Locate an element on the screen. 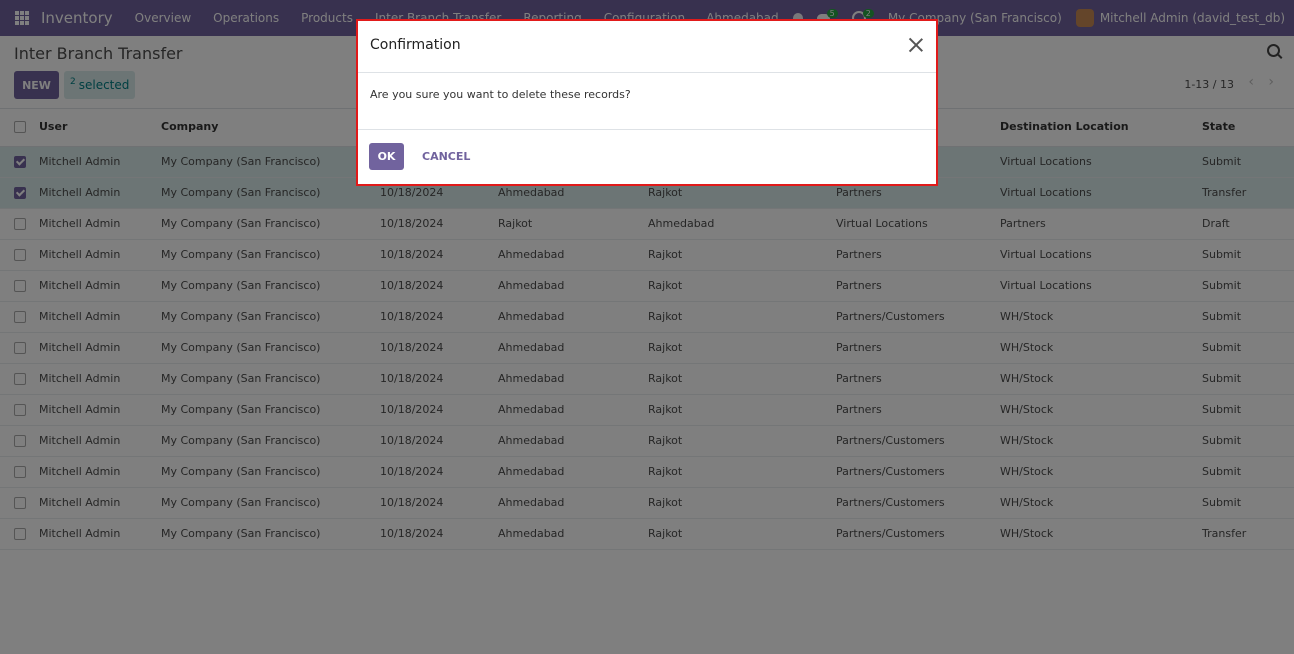  cancel-button: CANCEL is located at coordinates (446, 156).